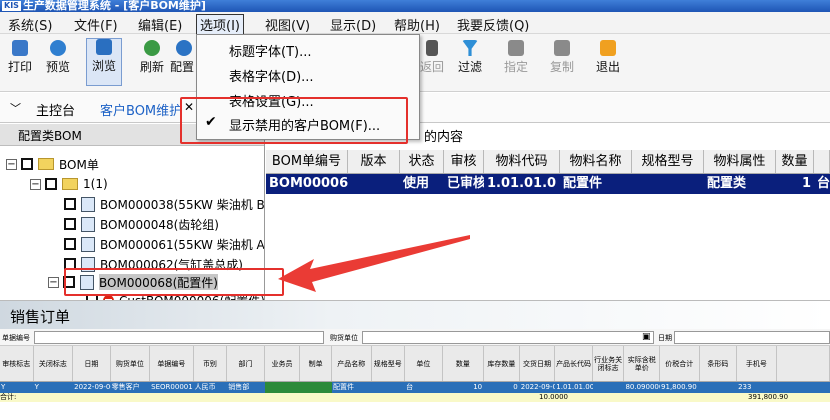 This screenshot has width=830, height=420. Describe the element at coordinates (160, 24) in the screenshot. I see `menu-edit: 编辑(E)` at that location.